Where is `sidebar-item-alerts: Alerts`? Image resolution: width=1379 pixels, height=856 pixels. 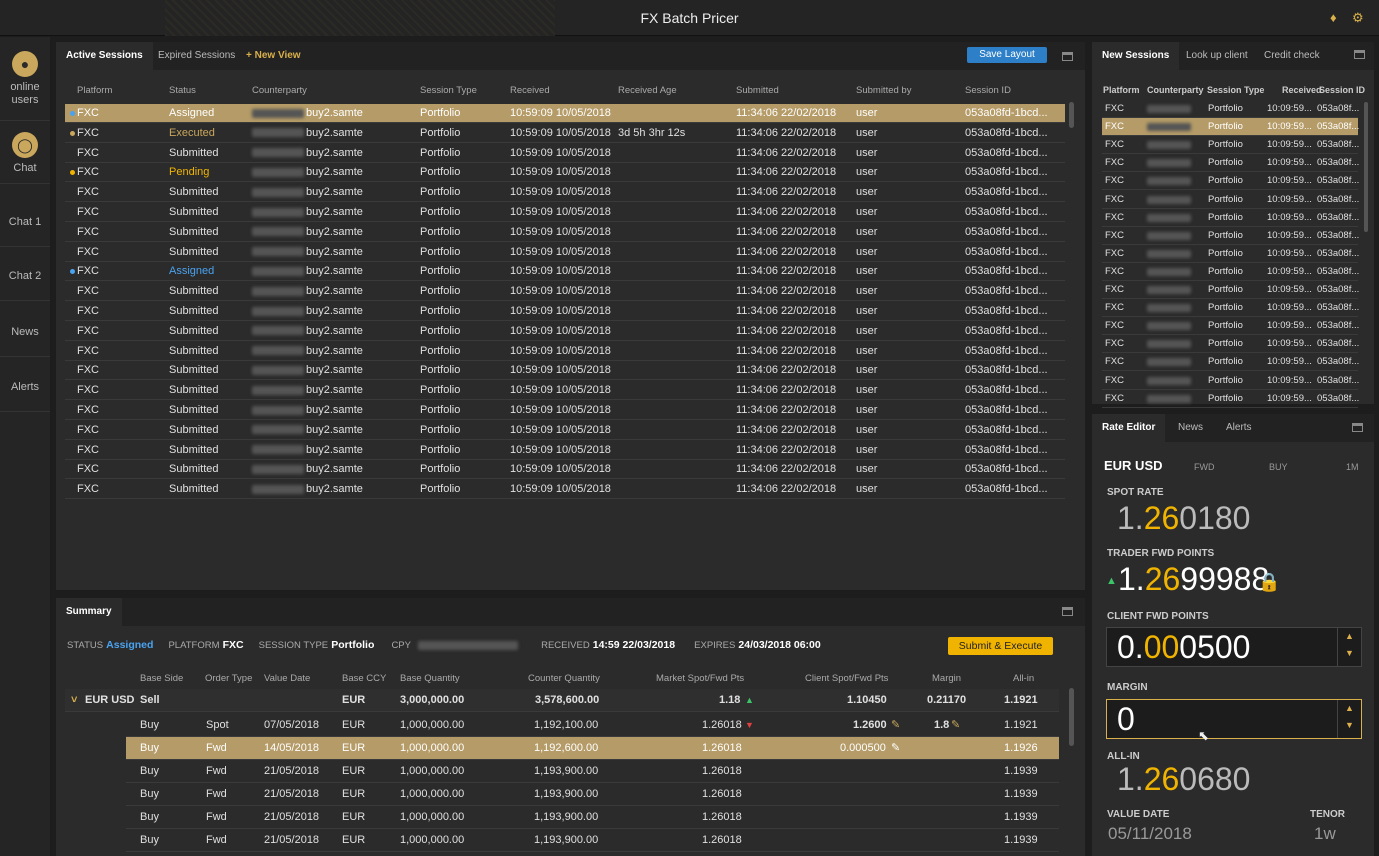
sidebar-item-alerts: Alerts is located at coordinates (25, 387).